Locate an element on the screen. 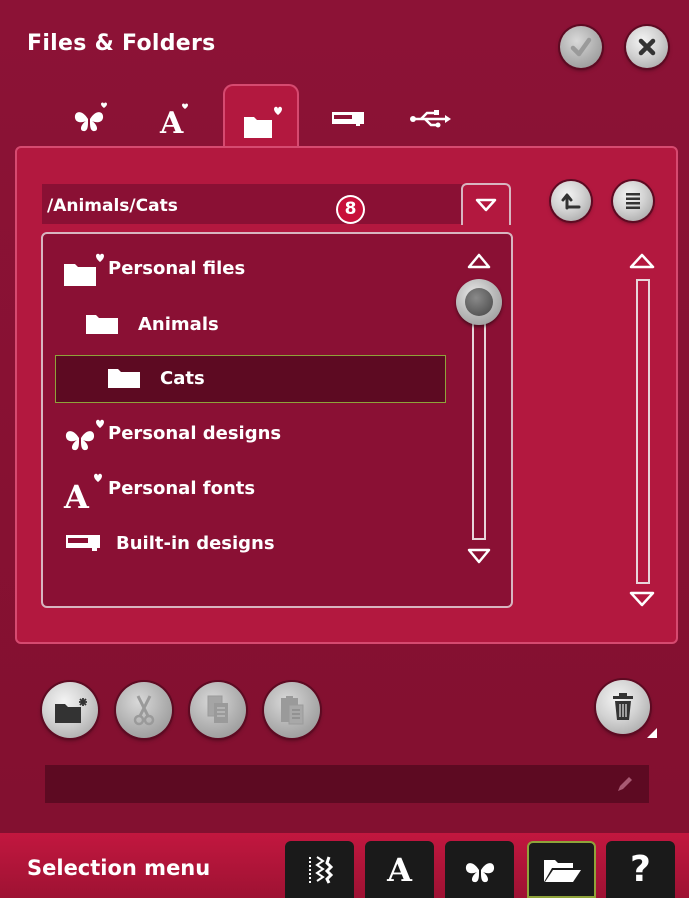 This screenshot has width=689, height=898. list-scrollbar-thumb is located at coordinates (479, 302).